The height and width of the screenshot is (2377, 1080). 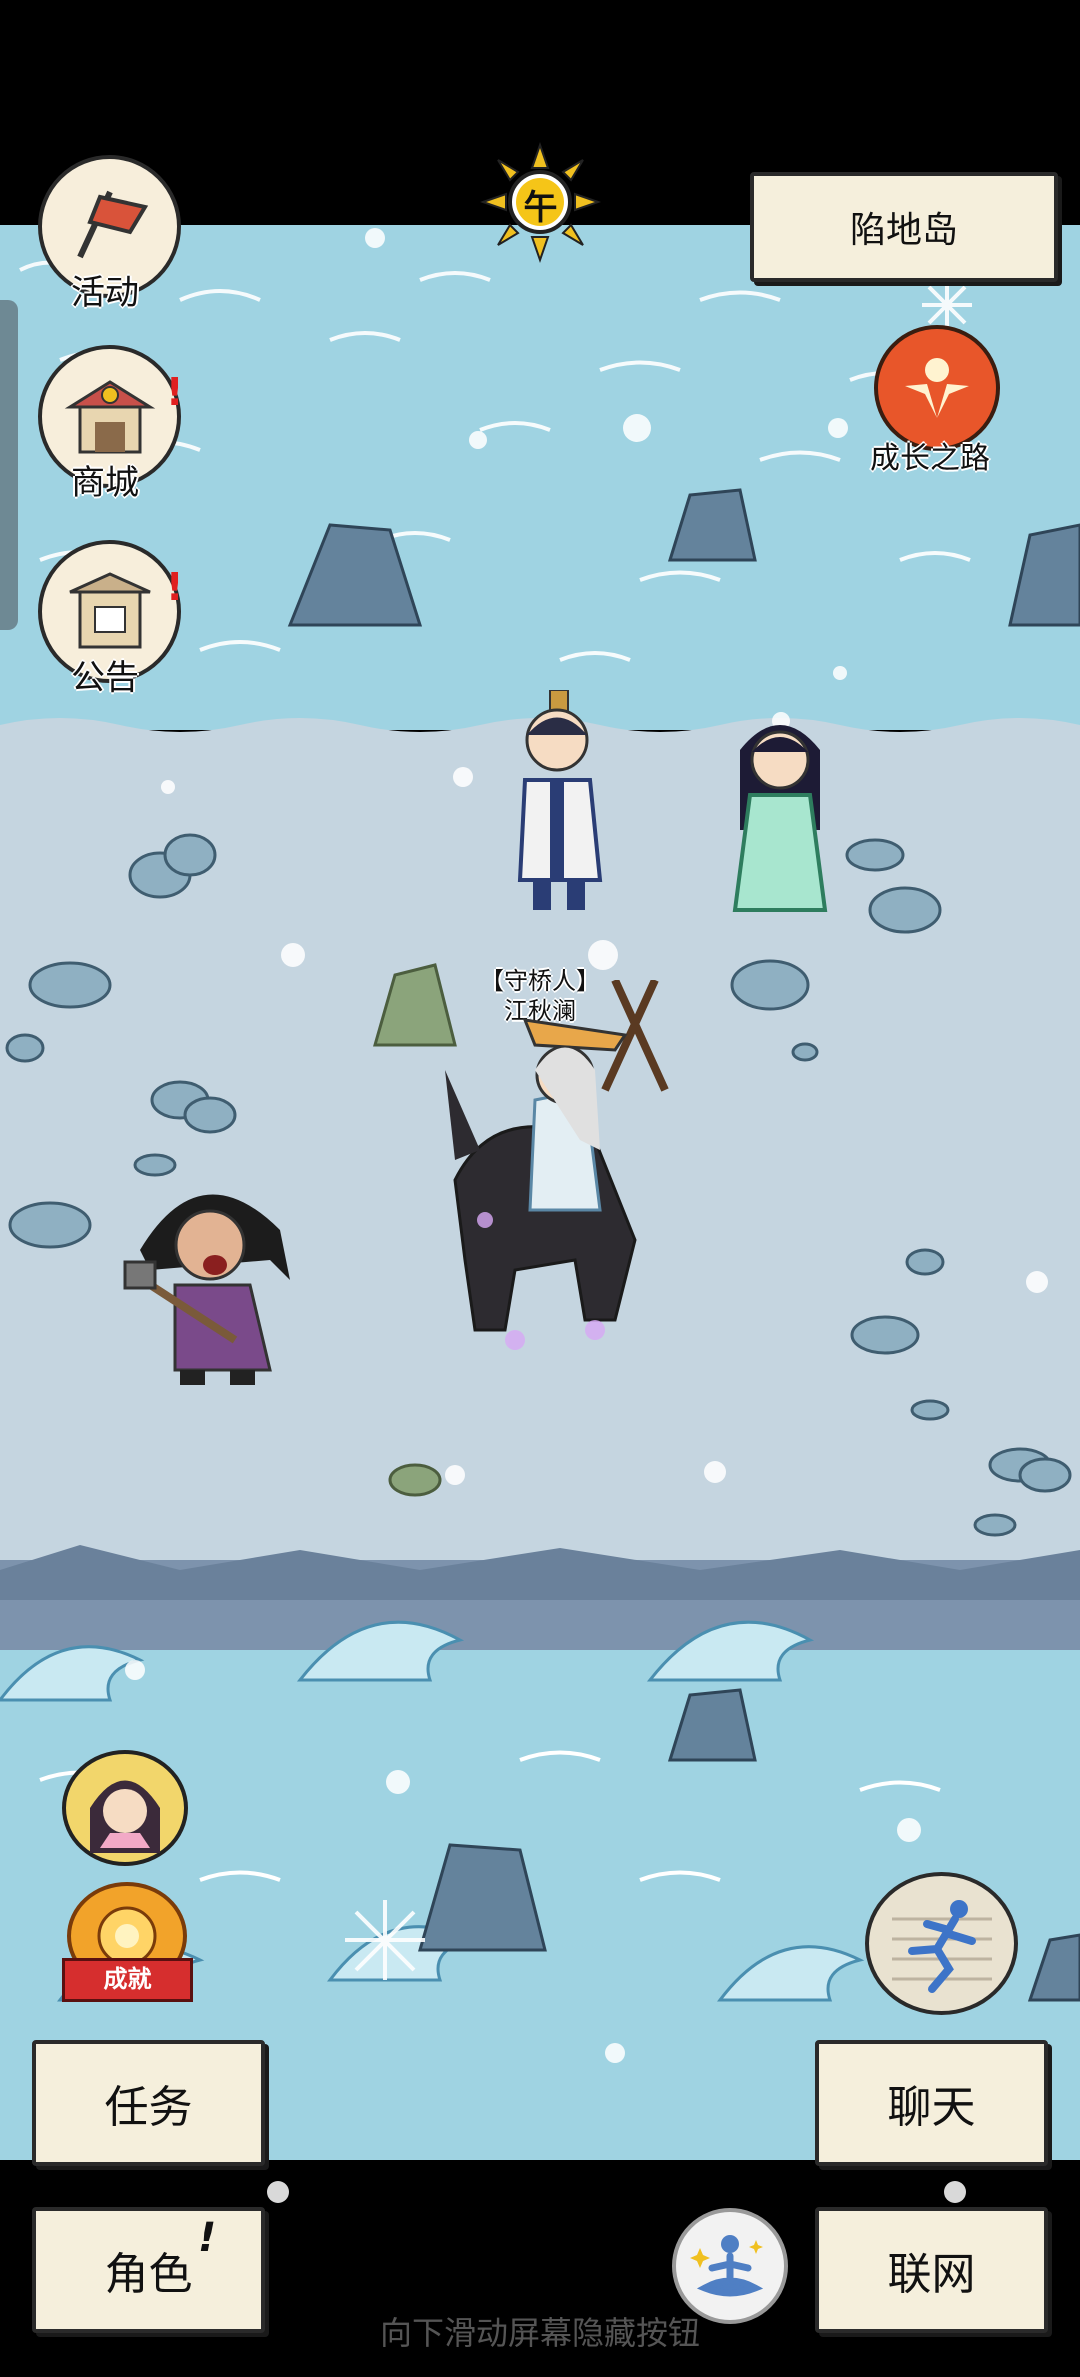 I want to click on notice-label: 公告, so click(x=105, y=678).